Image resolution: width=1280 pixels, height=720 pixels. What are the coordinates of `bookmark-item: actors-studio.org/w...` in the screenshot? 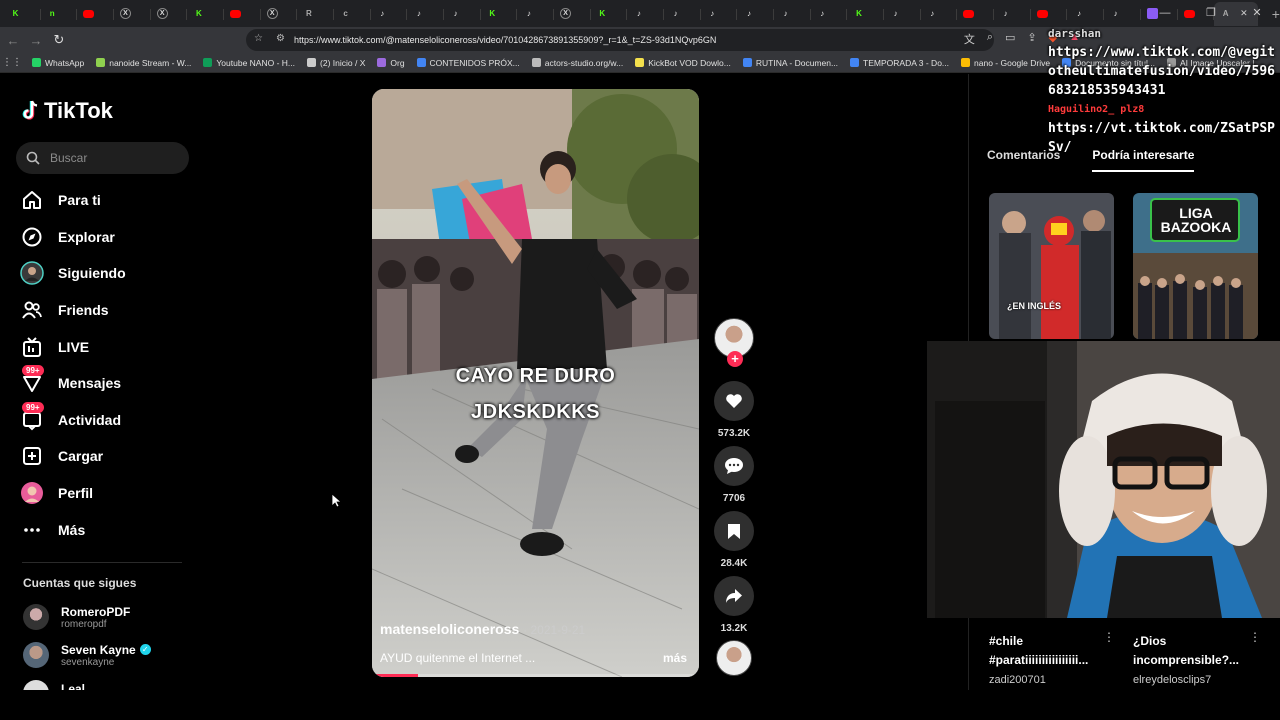 It's located at (577, 63).